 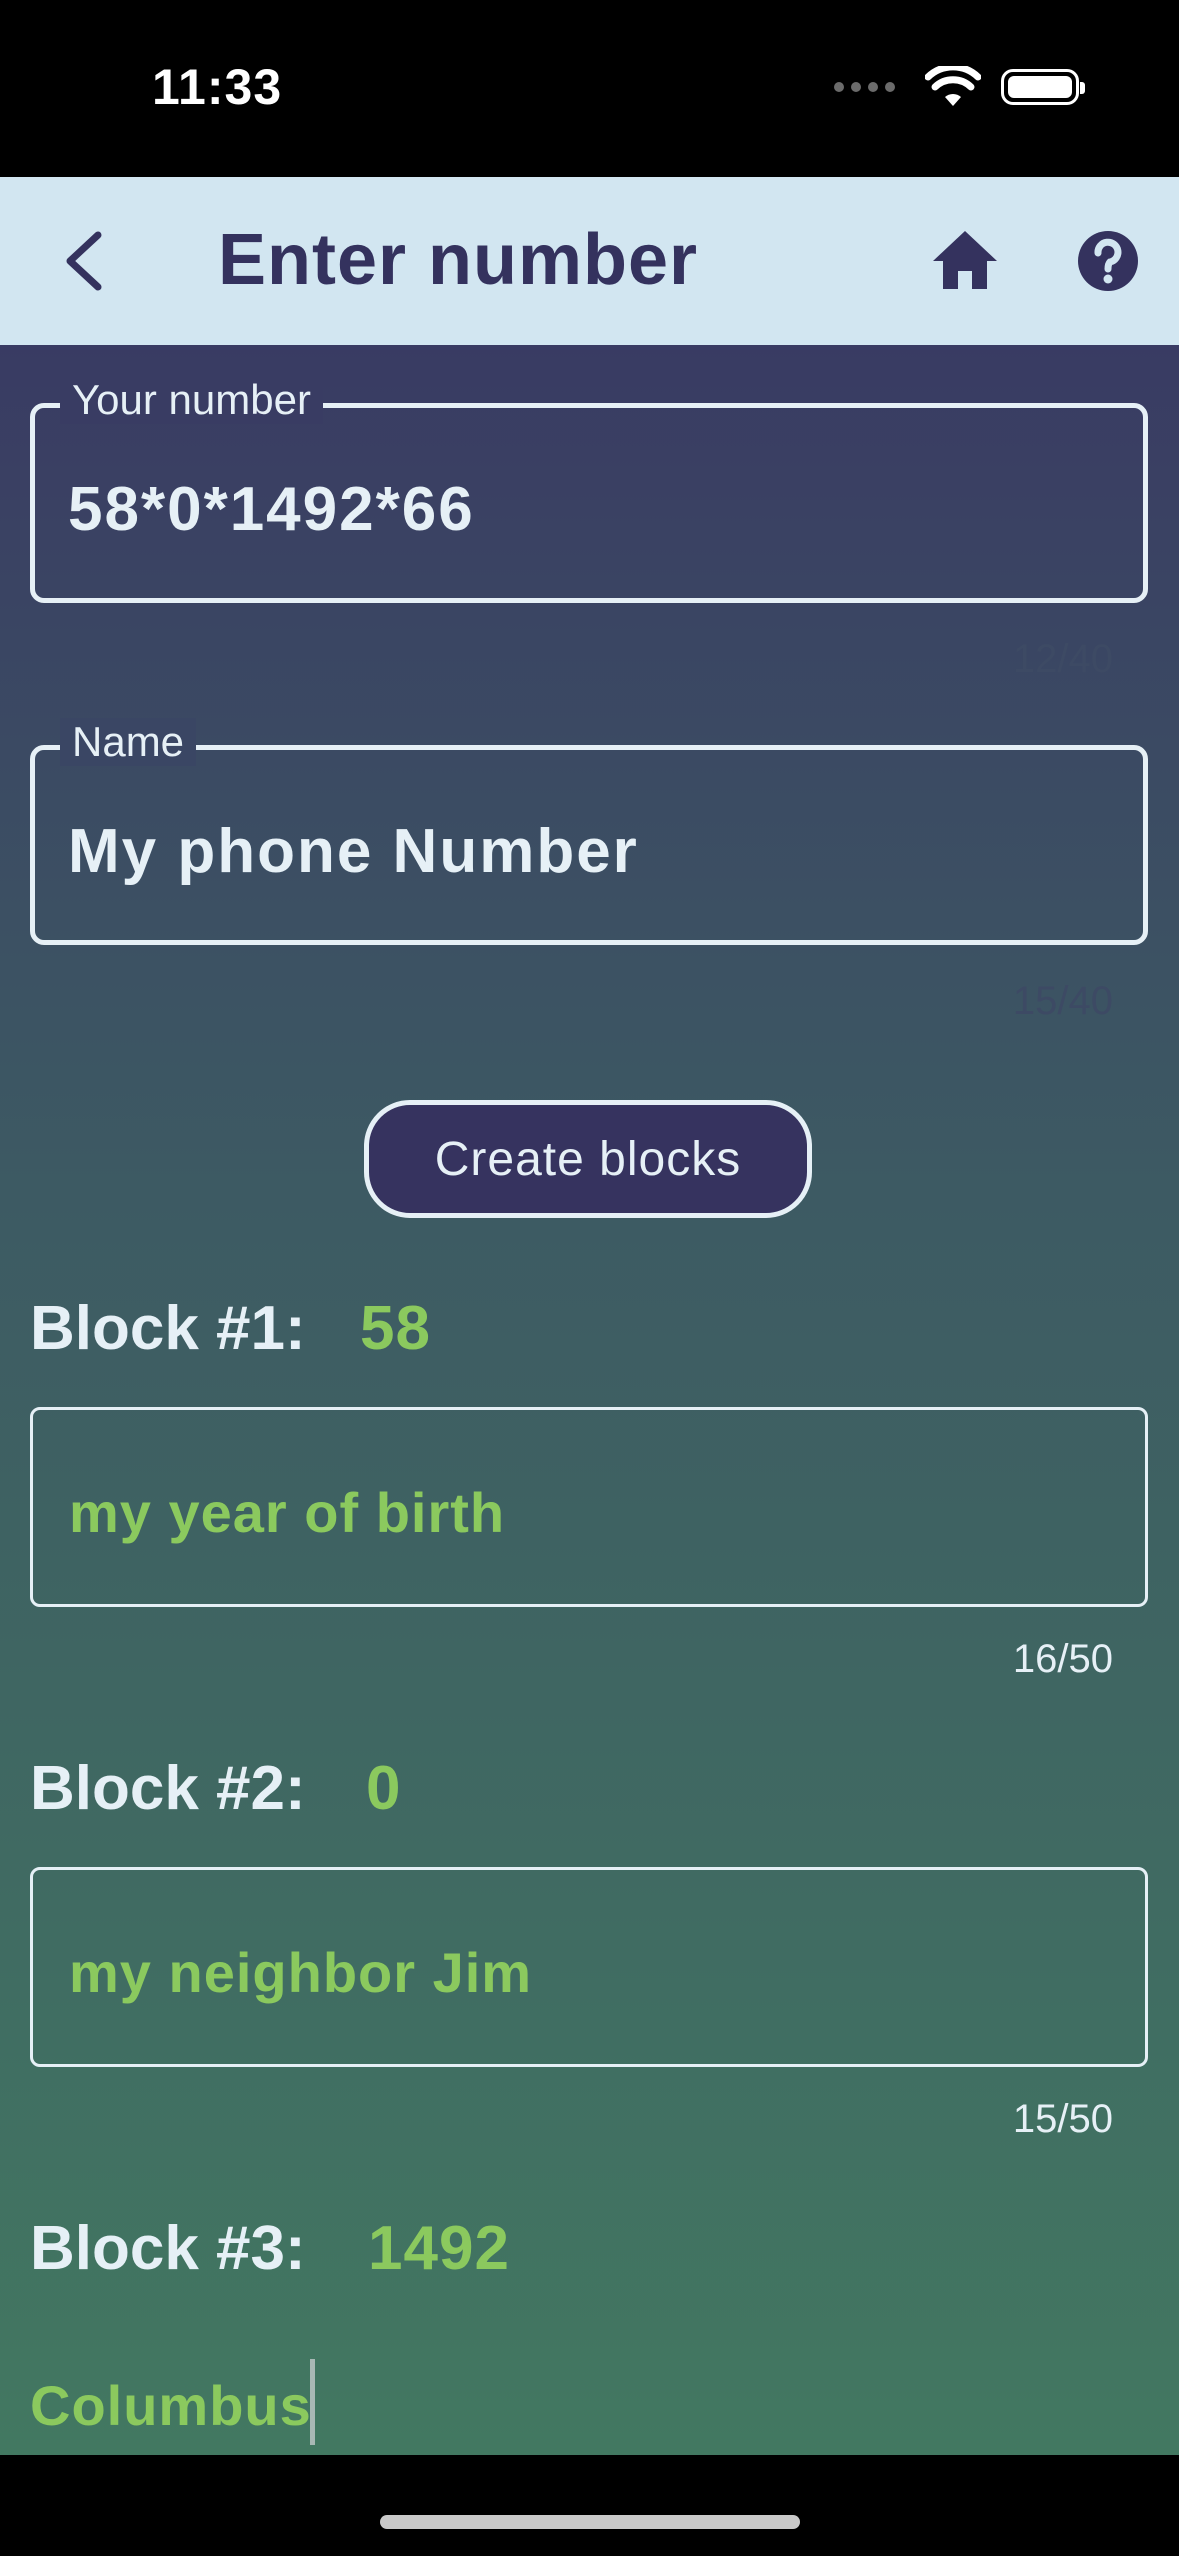 What do you see at coordinates (168, 1788) in the screenshot?
I see `block-2-label: Block #2:` at bounding box center [168, 1788].